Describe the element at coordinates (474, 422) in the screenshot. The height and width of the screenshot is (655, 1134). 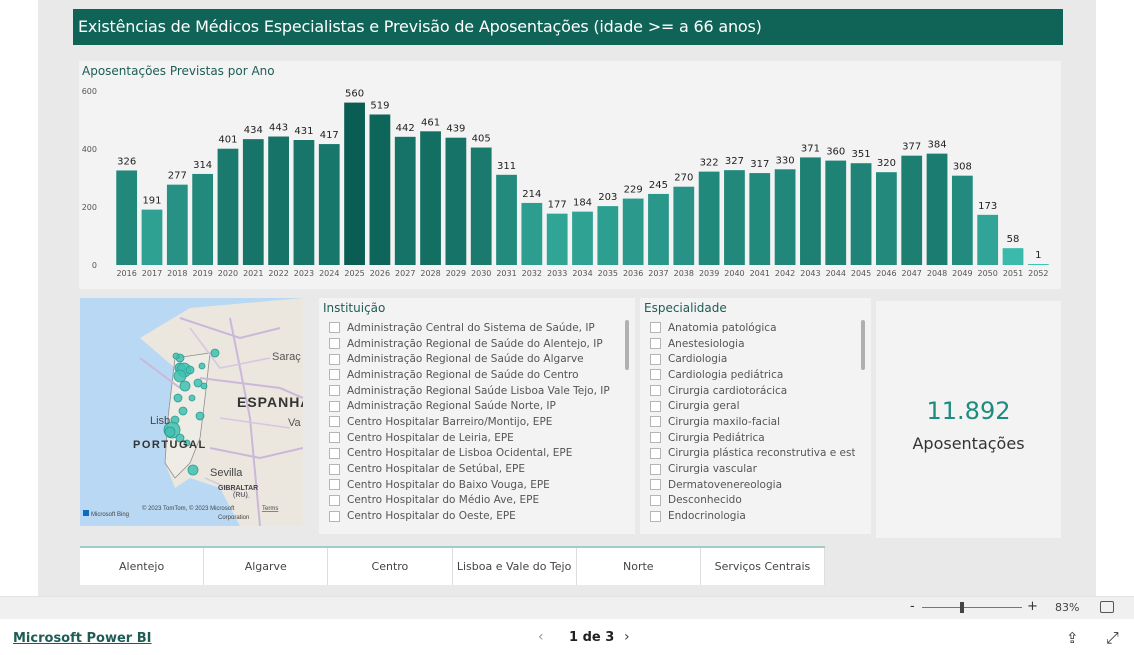
I see `institution-item: Centro Hospitalar Barreiro/Montijo, EPE` at that location.